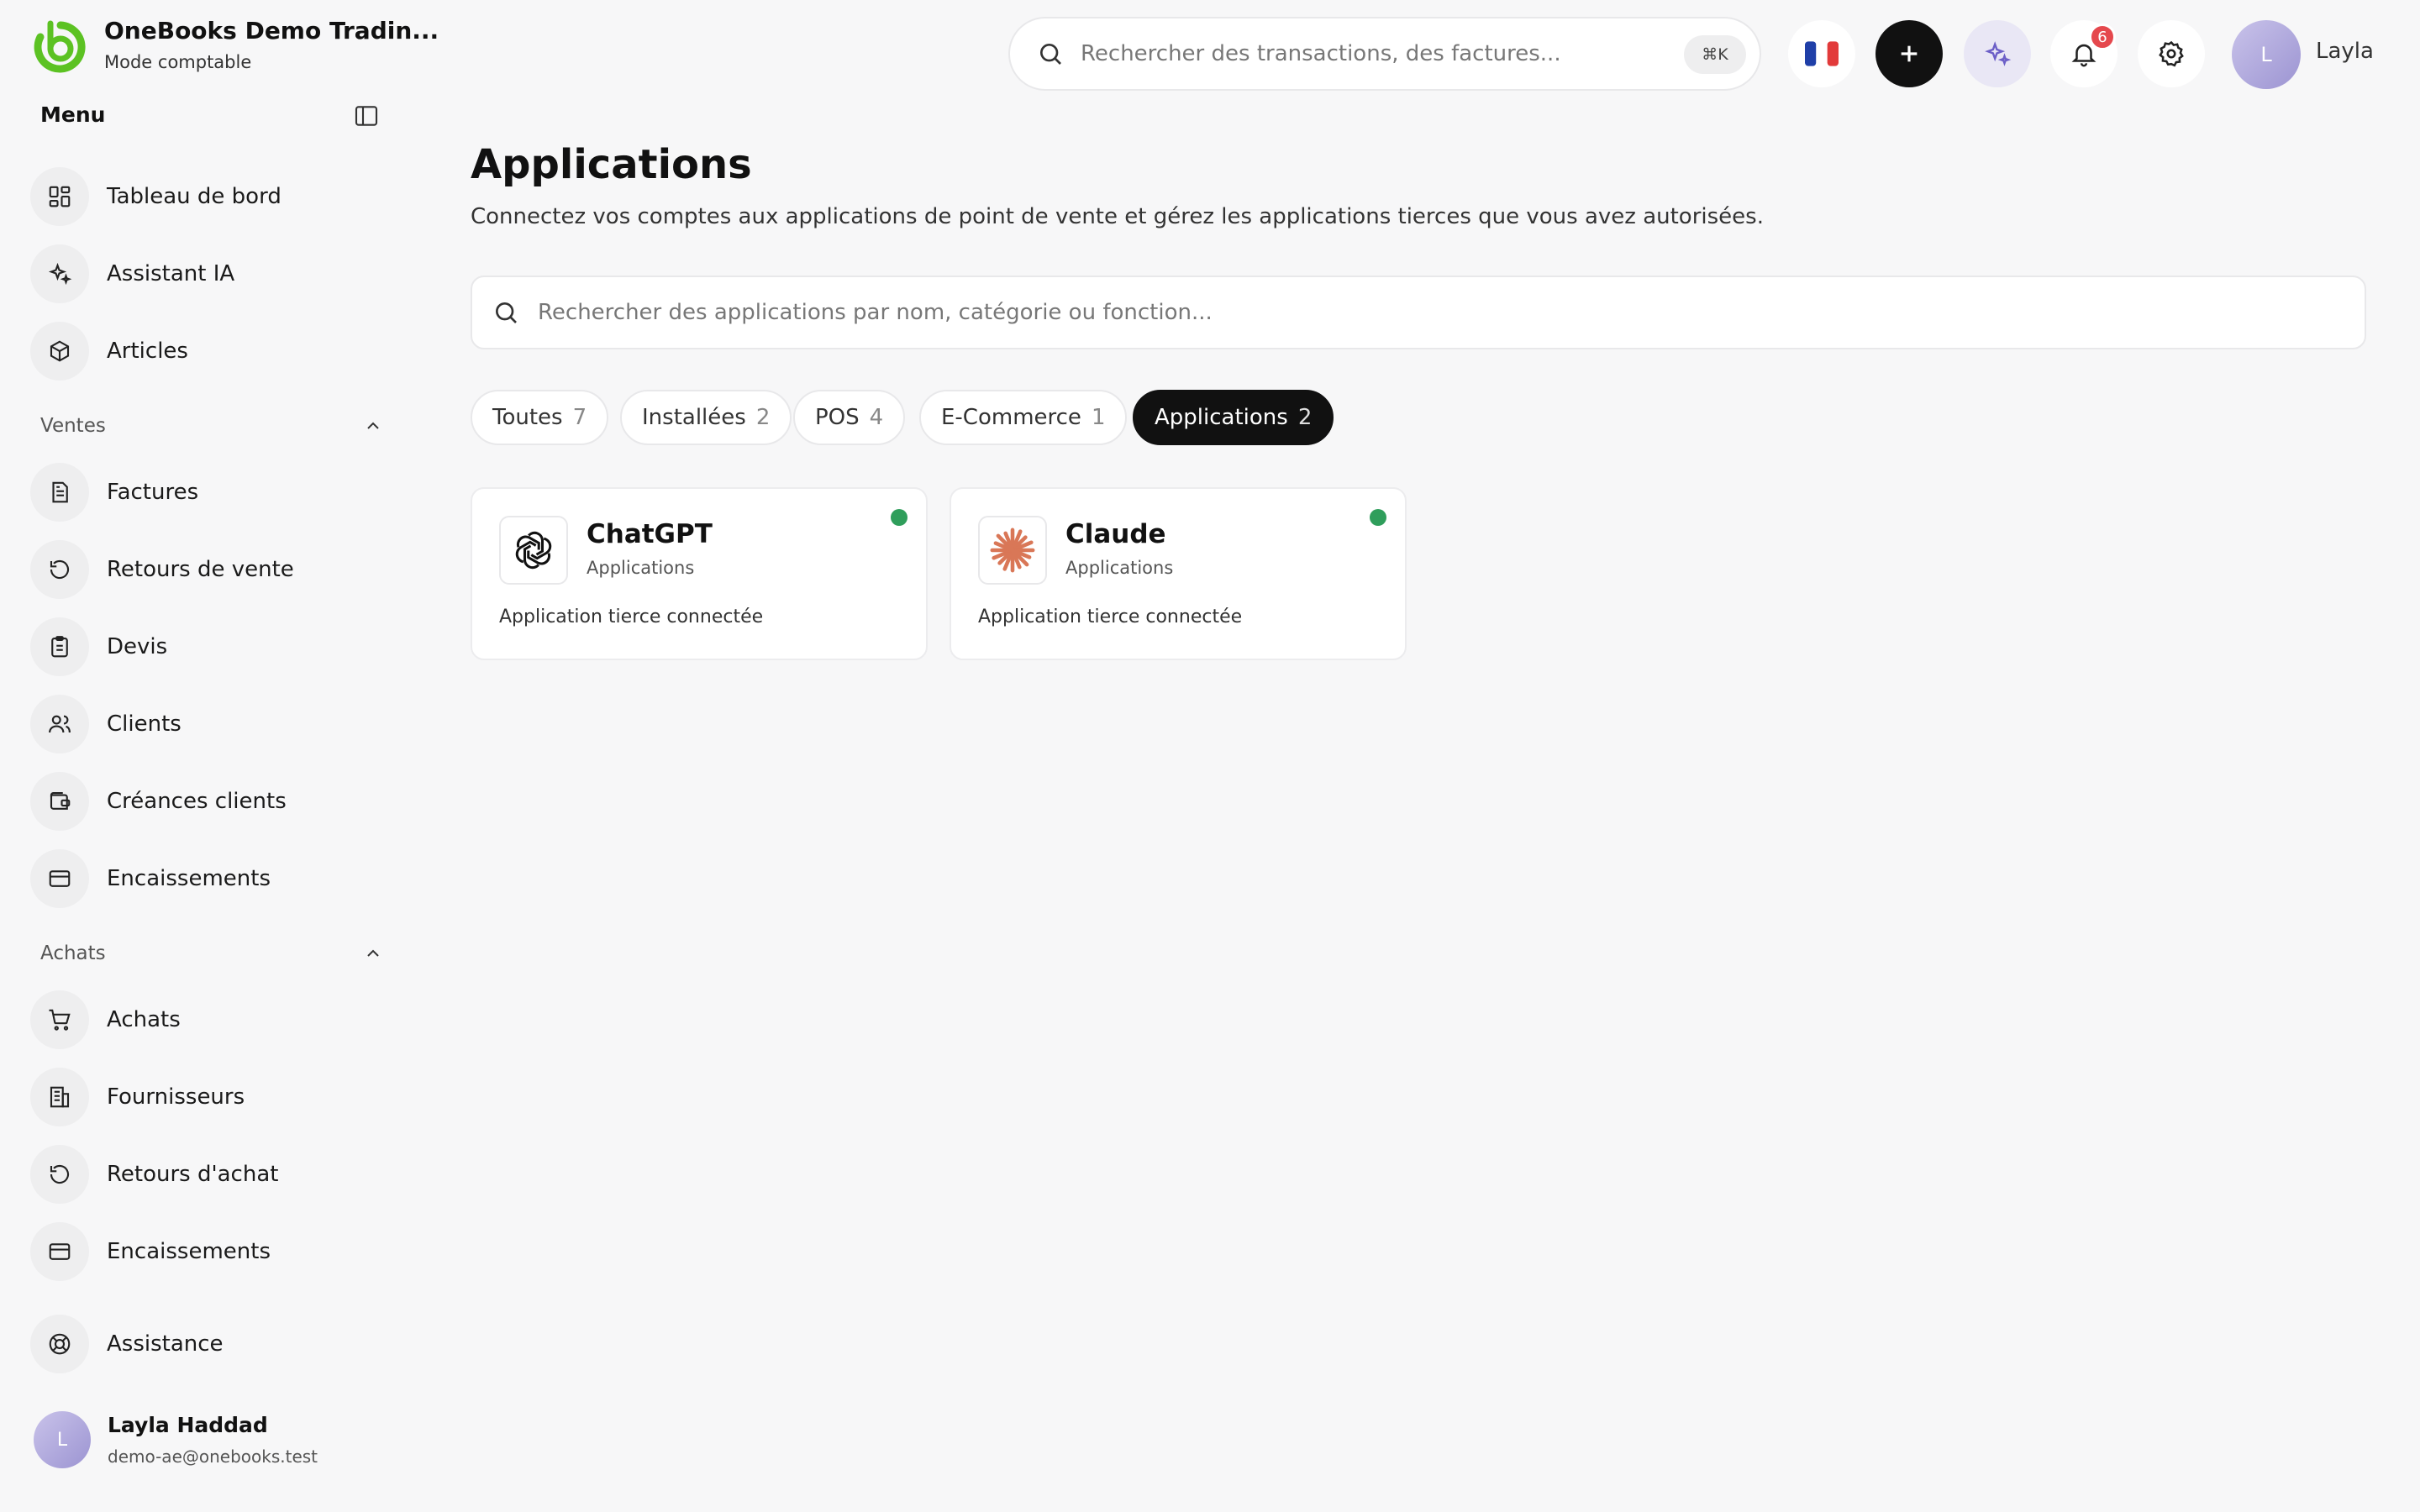  I want to click on sidebar-item-label: Retours d'achat, so click(193, 1174).